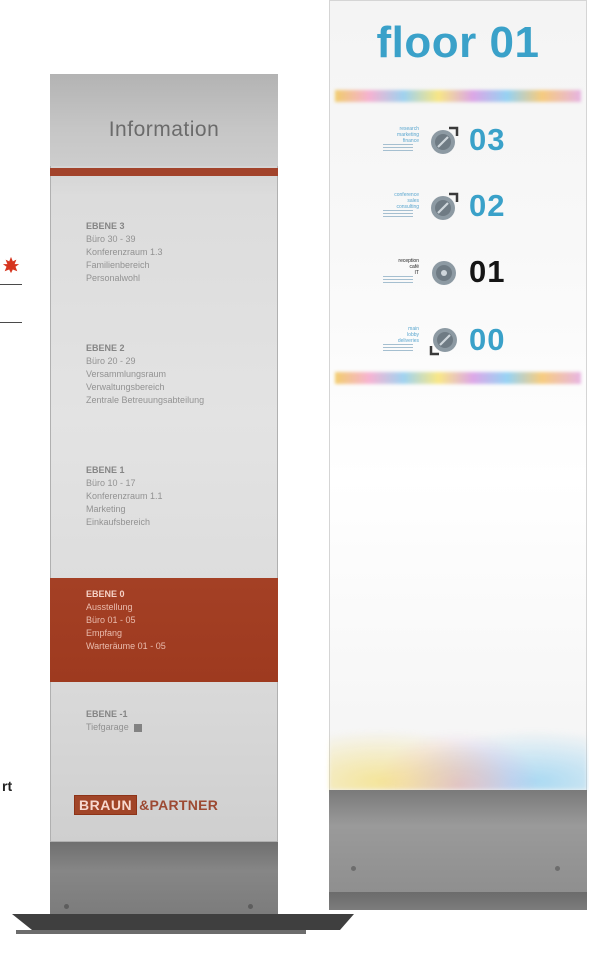  Describe the element at coordinates (487, 339) in the screenshot. I see `floor-number: 00` at that location.